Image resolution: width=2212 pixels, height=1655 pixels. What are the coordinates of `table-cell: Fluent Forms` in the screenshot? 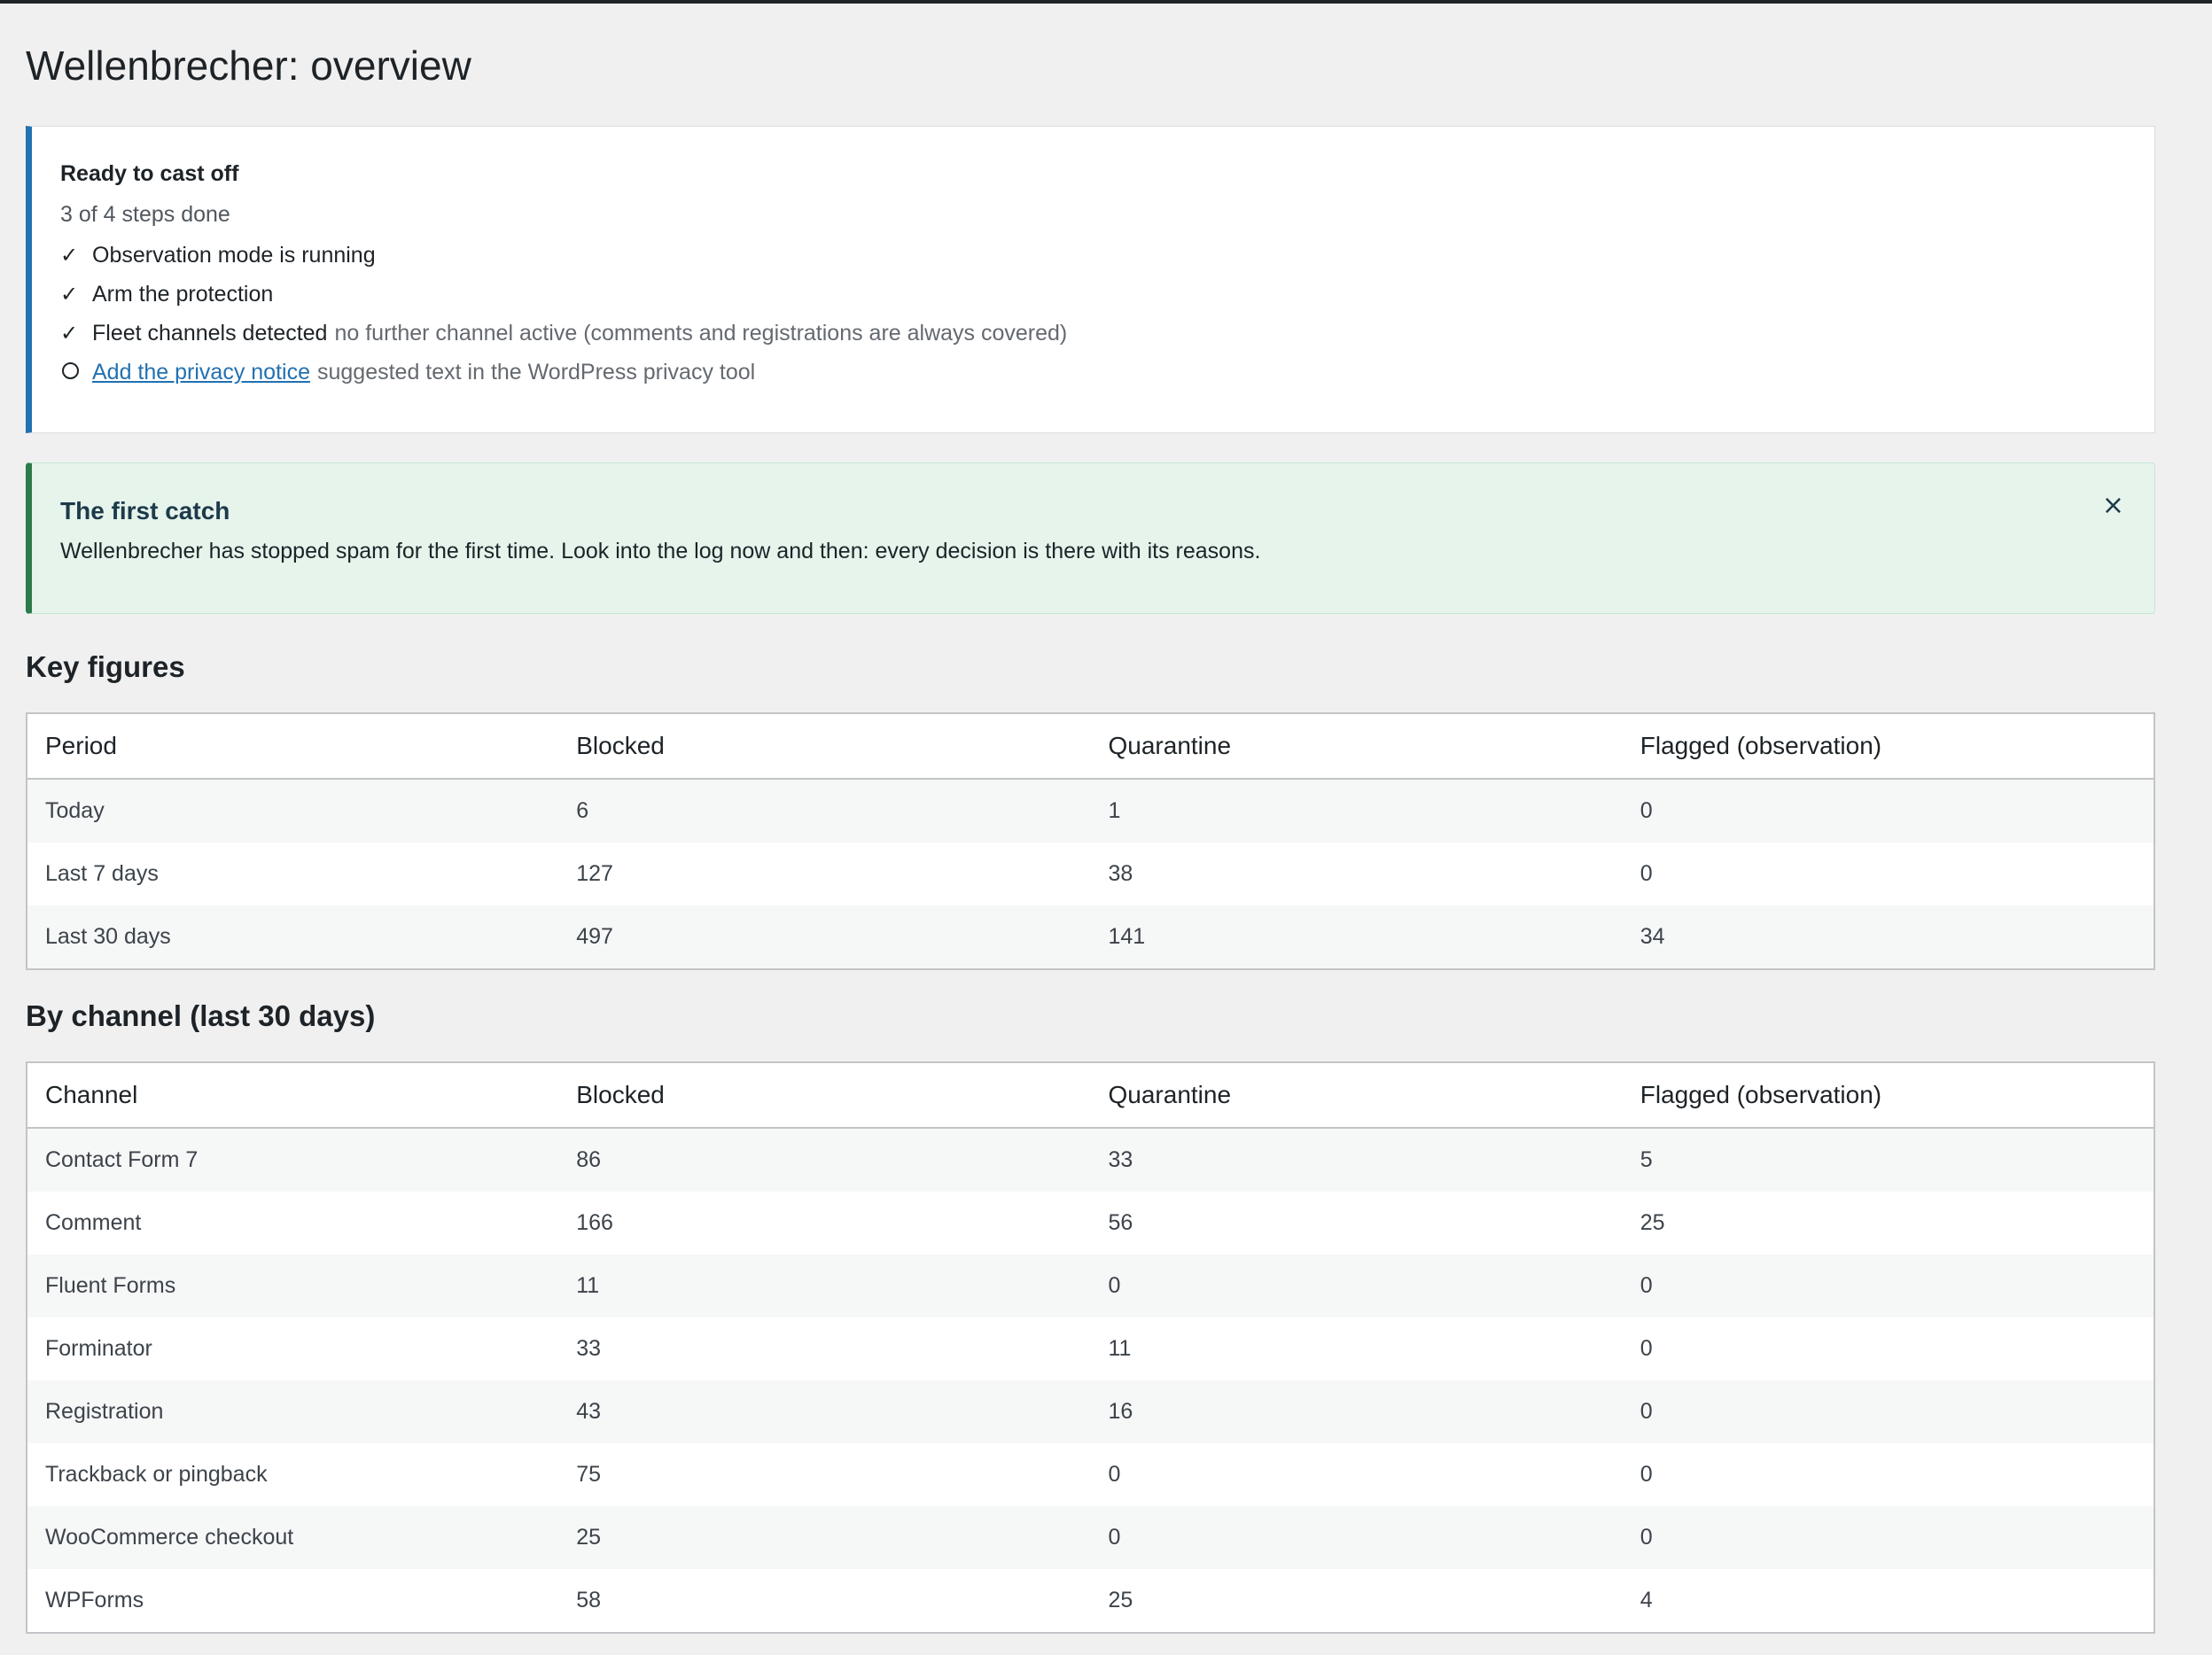 It's located at (293, 1286).